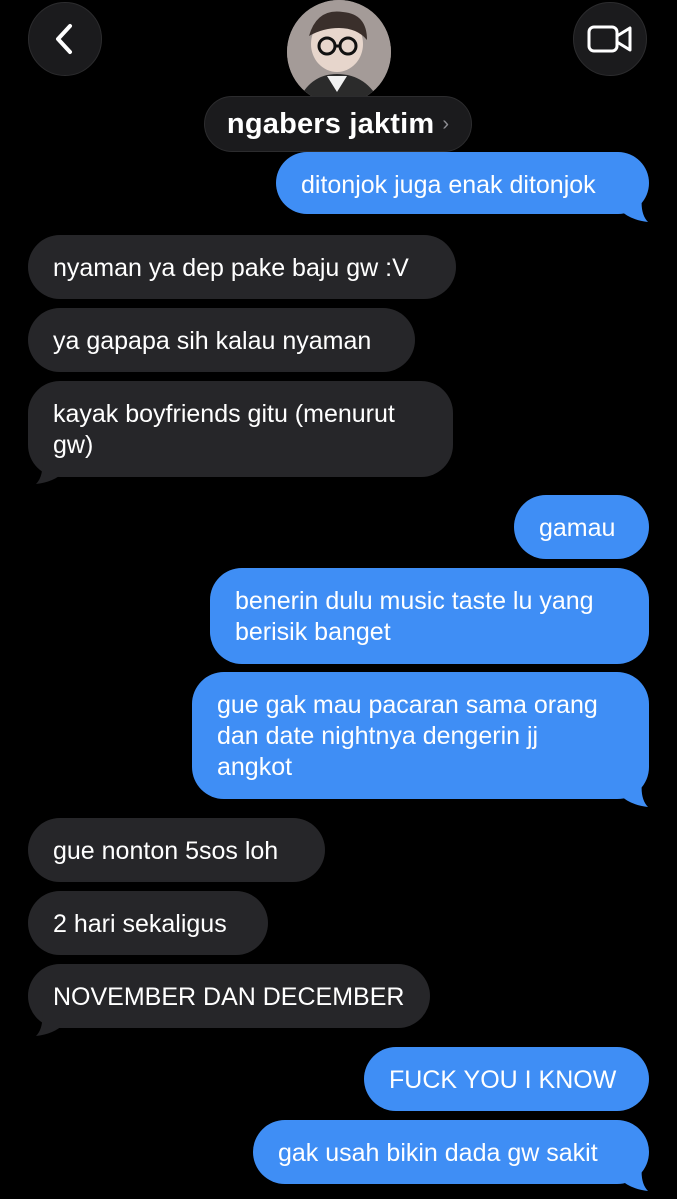 The height and width of the screenshot is (1199, 677). I want to click on message-text: NOVEMBER DAN DECEMBER, so click(229, 997).